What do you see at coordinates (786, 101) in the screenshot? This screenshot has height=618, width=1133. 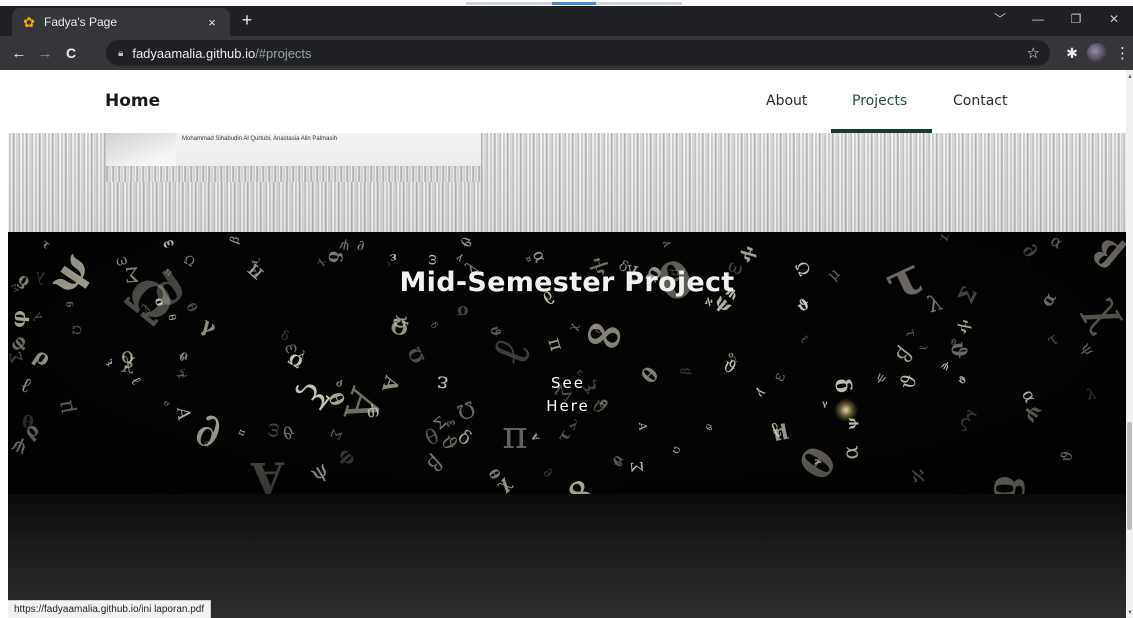 I see `nav-link-about: About` at bounding box center [786, 101].